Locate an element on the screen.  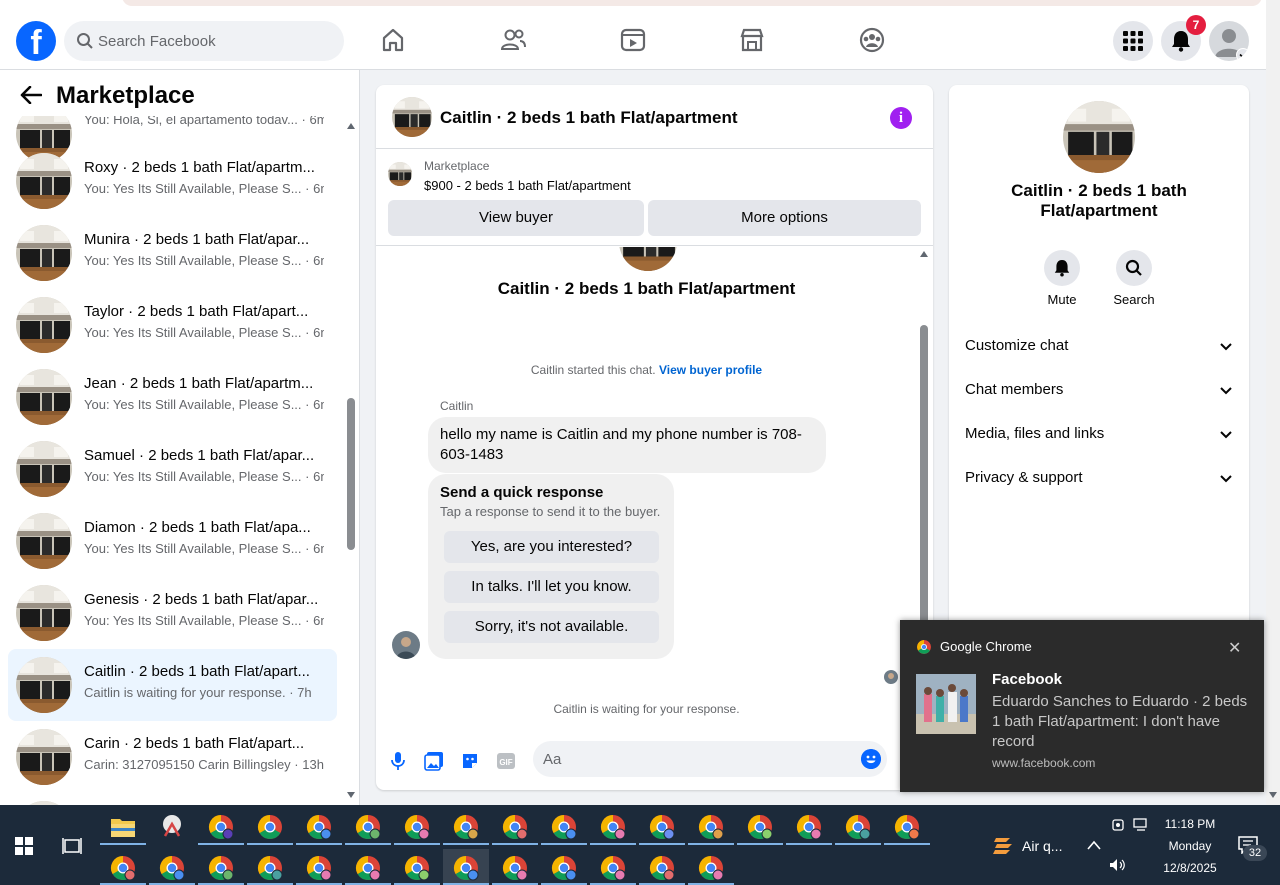
file-explorer-icon is located at coordinates (123, 827).